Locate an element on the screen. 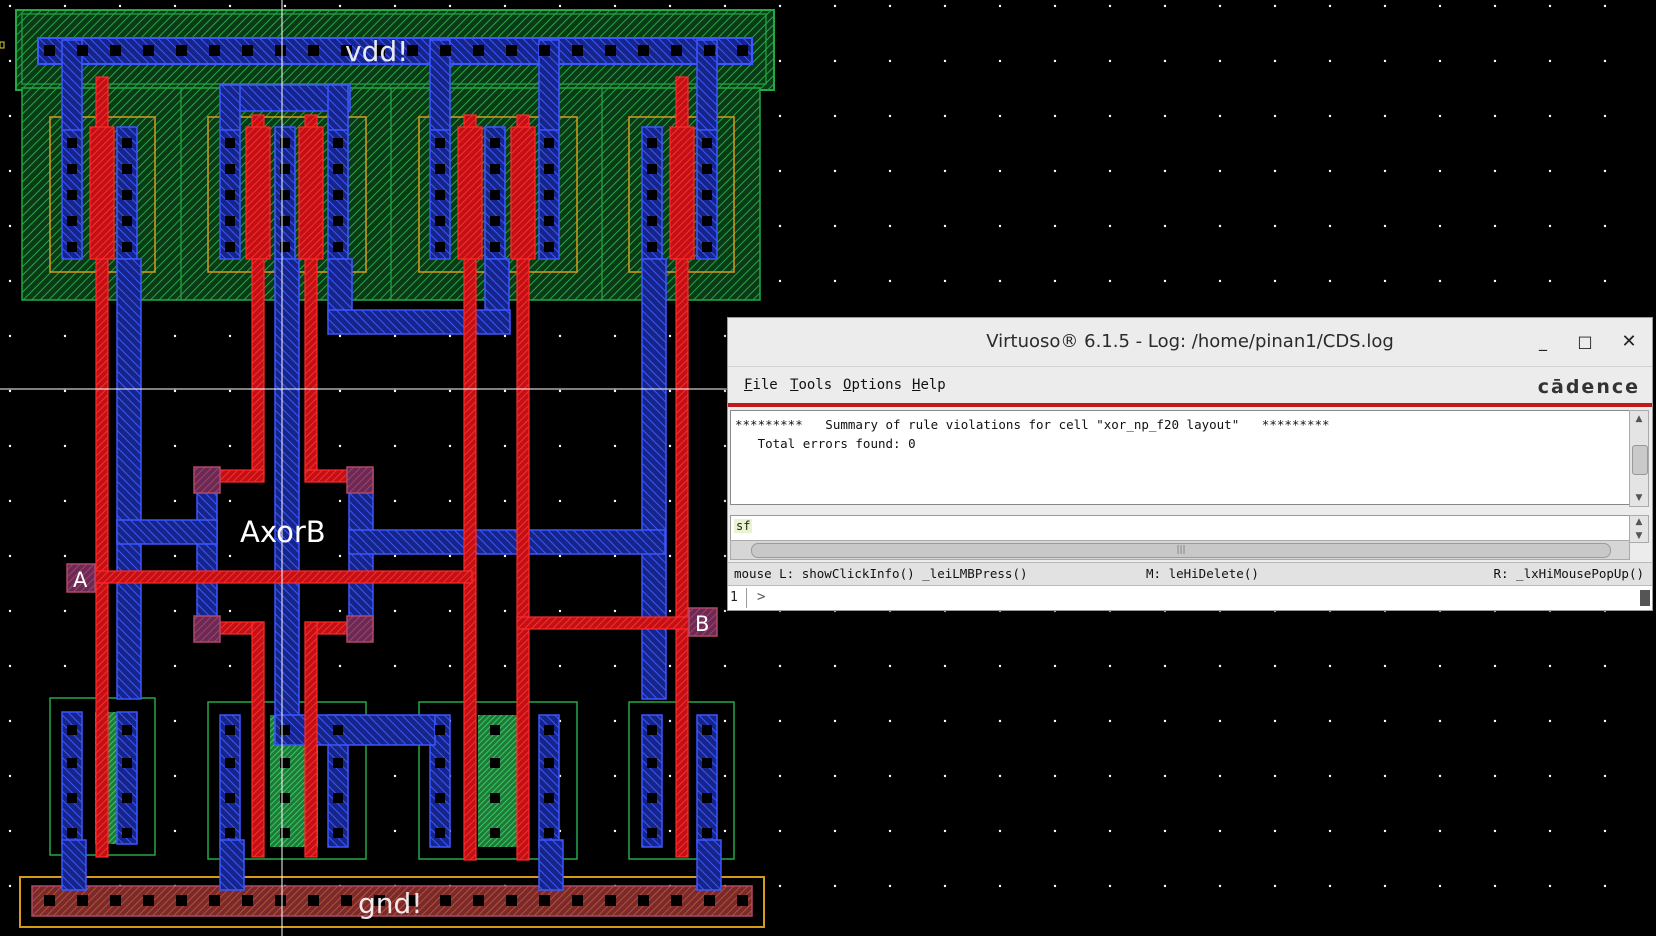 The image size is (1656, 936). pin-label-vdd: vdd! is located at coordinates (376, 51).